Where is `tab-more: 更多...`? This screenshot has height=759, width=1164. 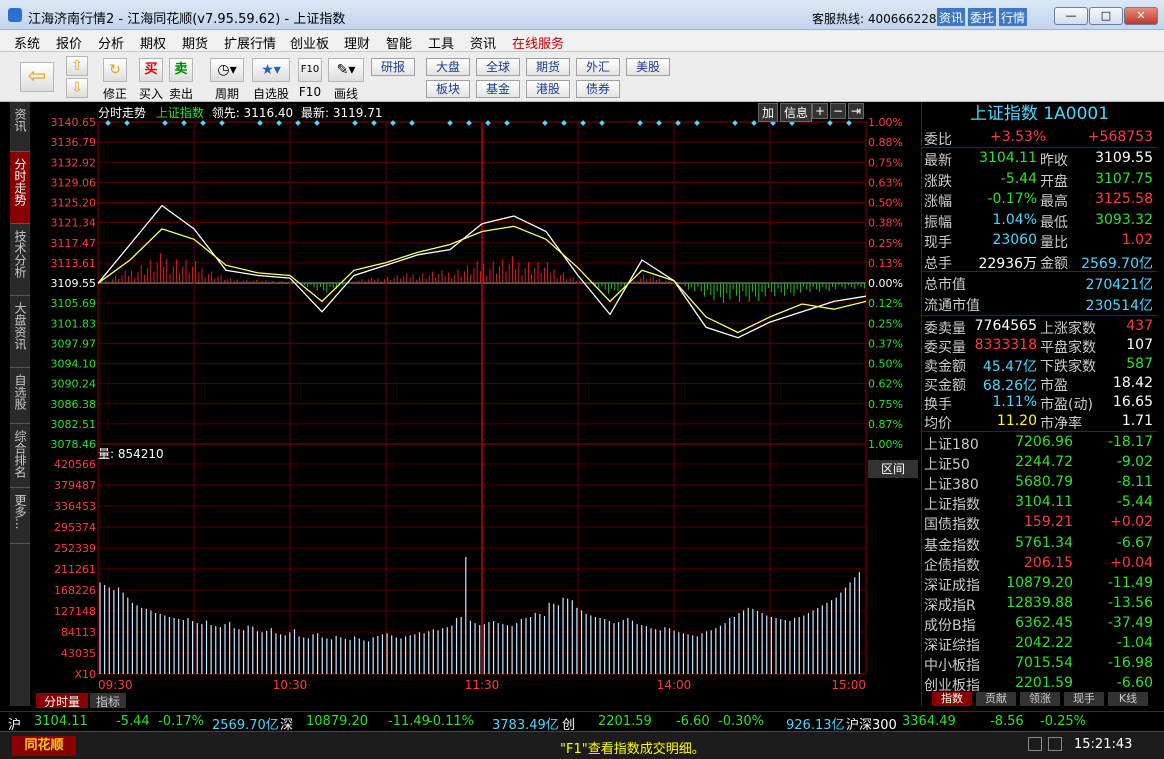 tab-more: 更多... is located at coordinates (20, 516).